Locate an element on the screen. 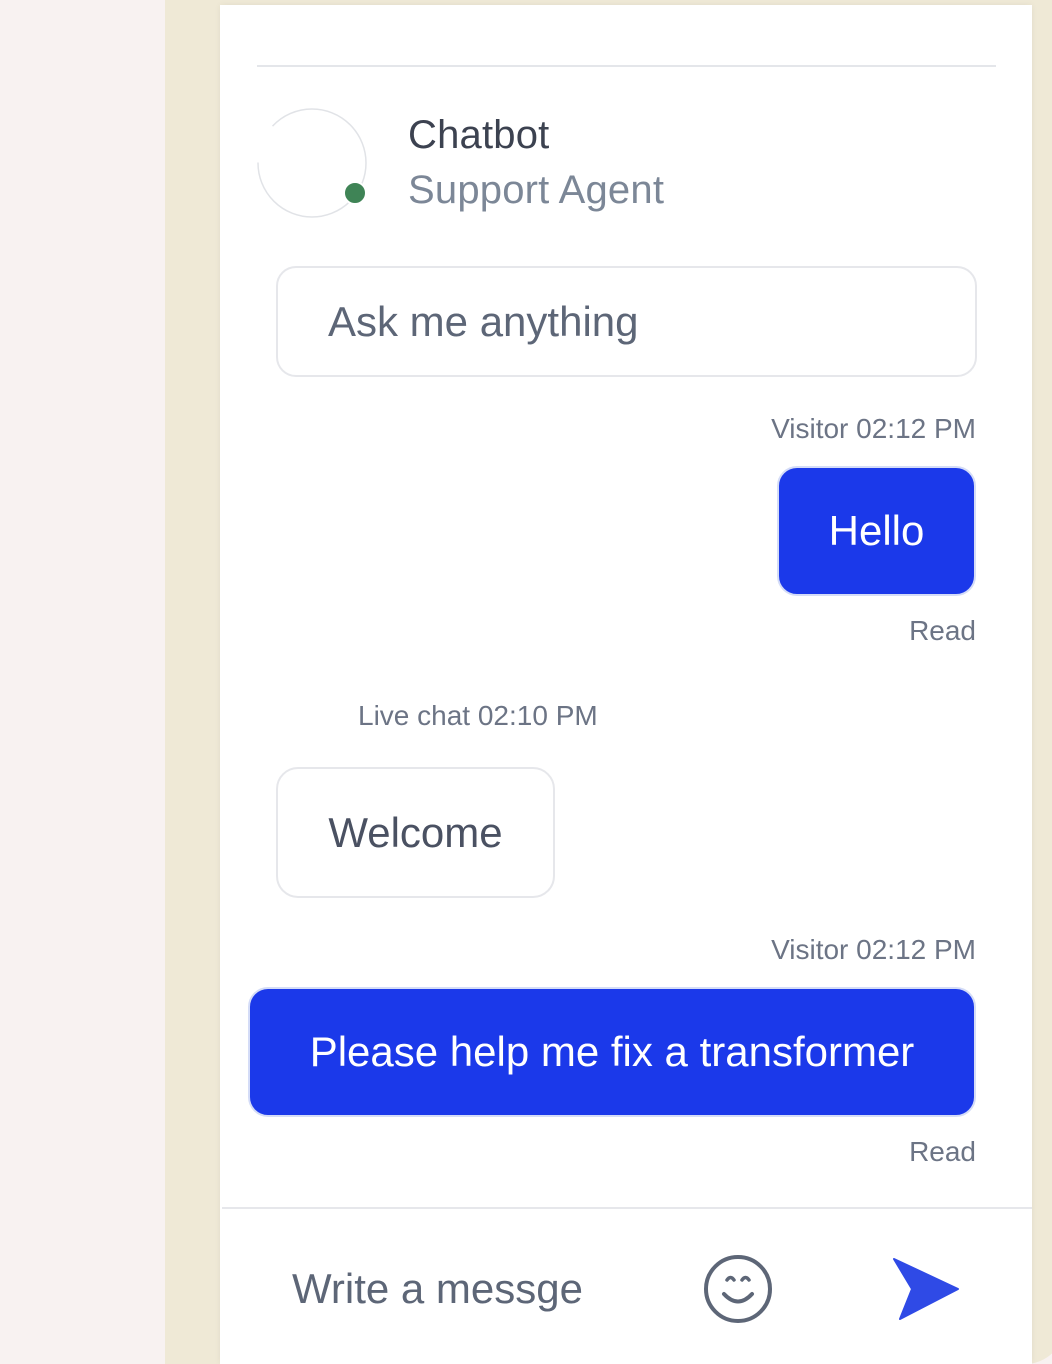 This screenshot has width=1052, height=1364. message-input is located at coordinates (482, 1289).